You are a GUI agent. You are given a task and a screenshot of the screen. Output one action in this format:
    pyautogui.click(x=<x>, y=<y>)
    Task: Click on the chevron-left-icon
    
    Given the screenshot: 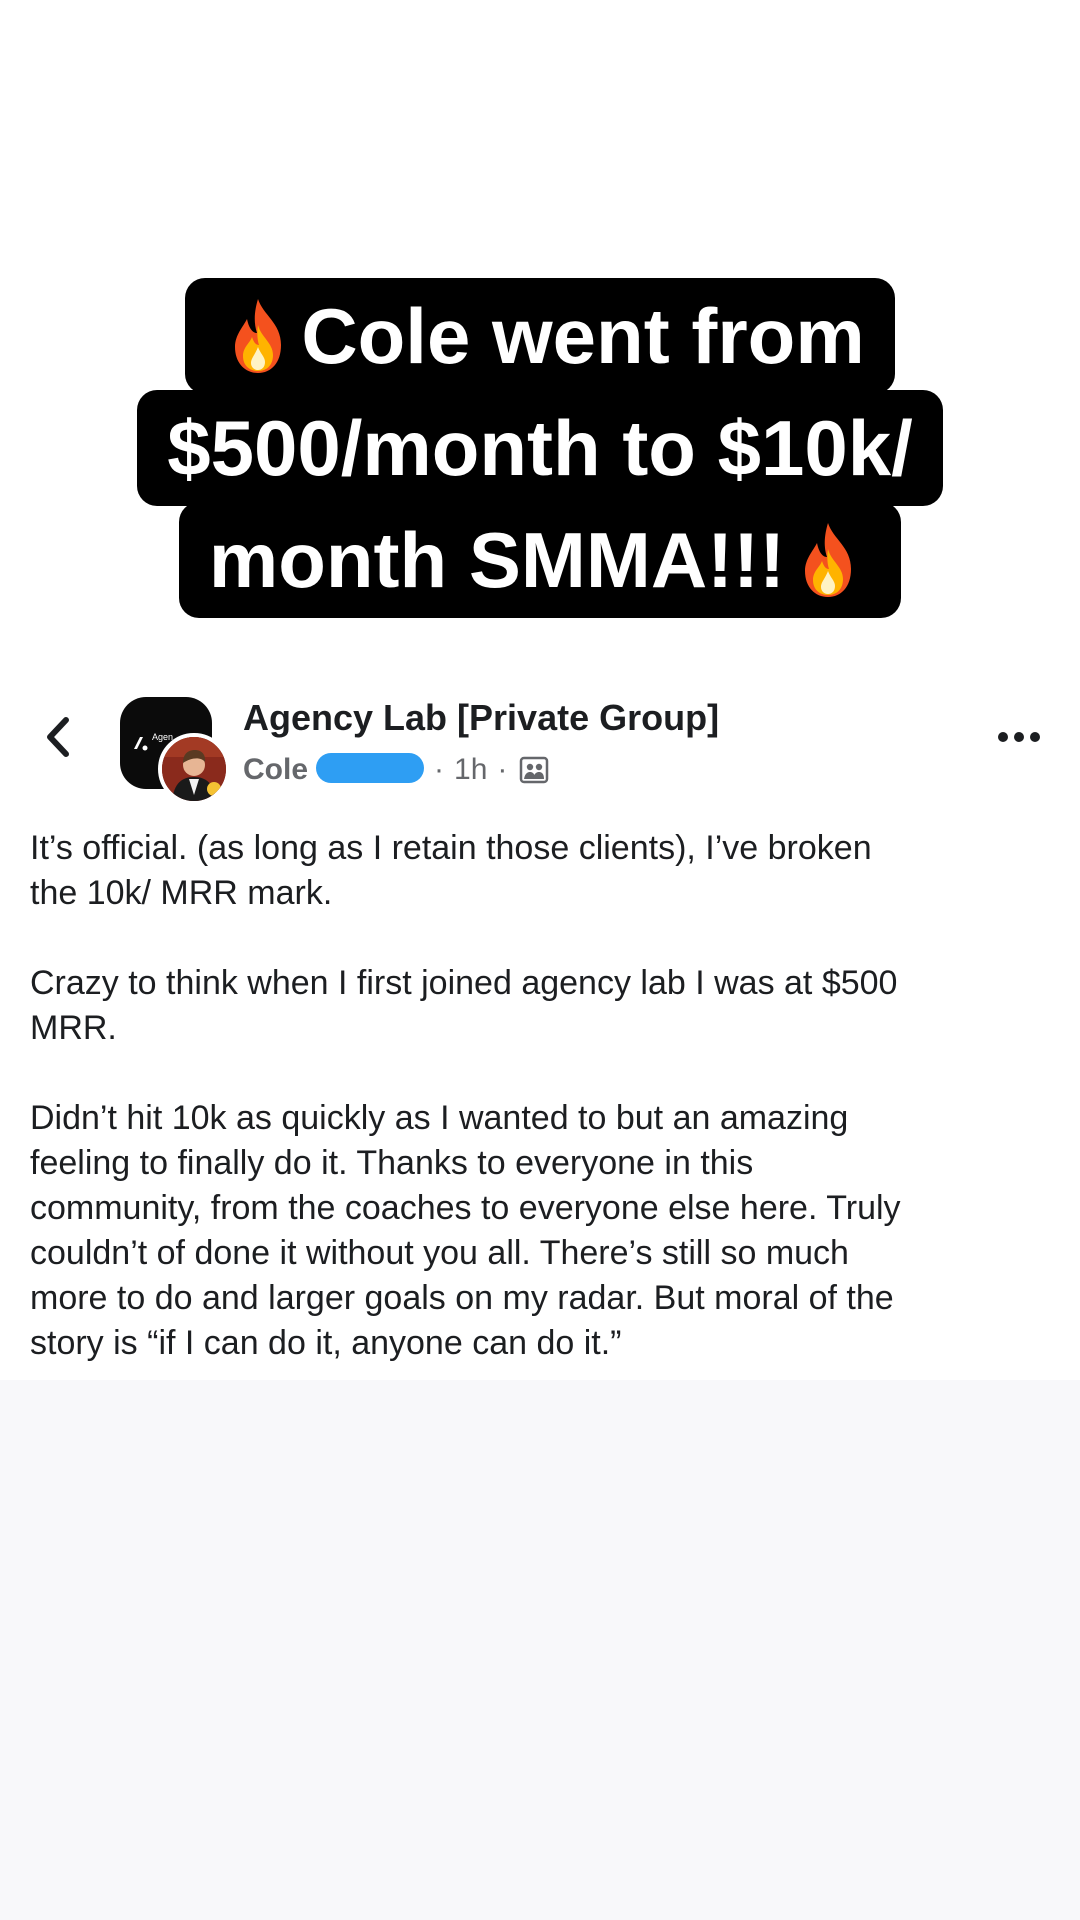 What is the action you would take?
    pyautogui.click(x=58, y=737)
    